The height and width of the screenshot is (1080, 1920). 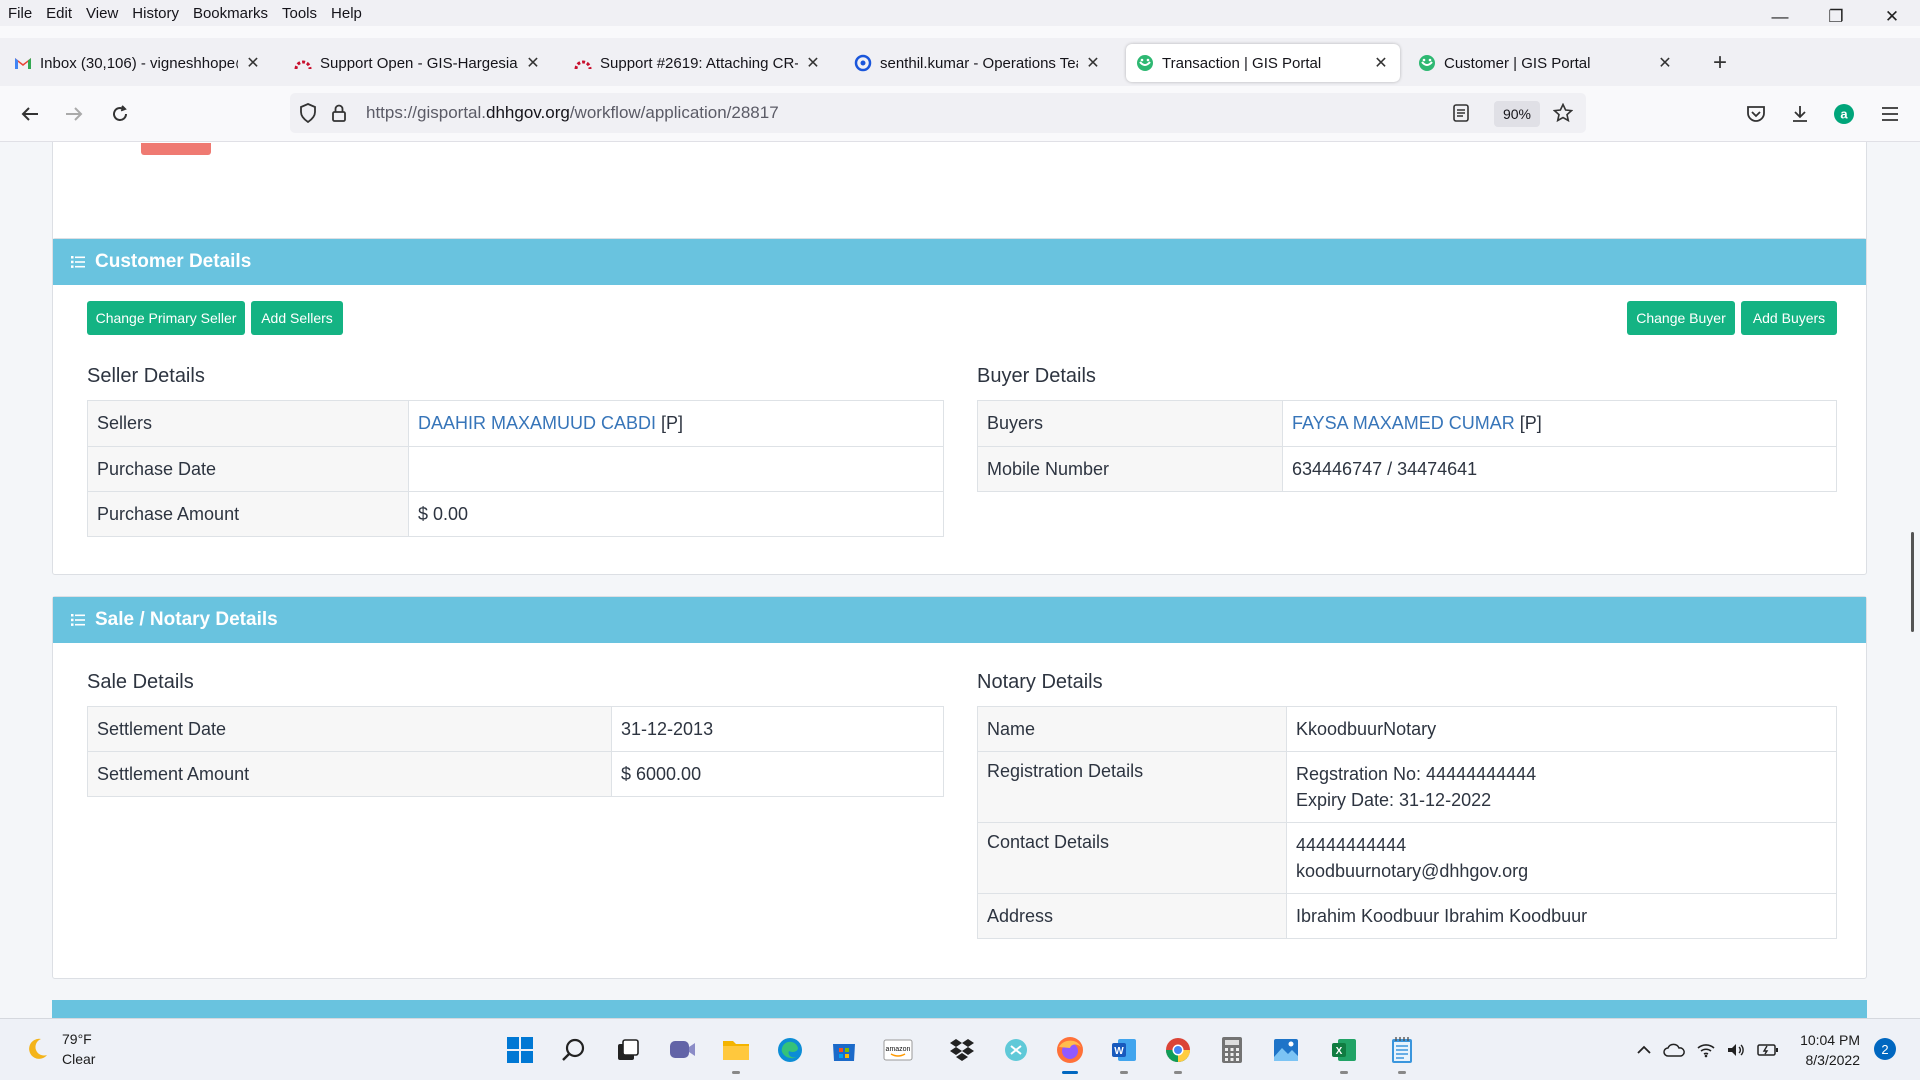 I want to click on search-button, so click(x=574, y=1050).